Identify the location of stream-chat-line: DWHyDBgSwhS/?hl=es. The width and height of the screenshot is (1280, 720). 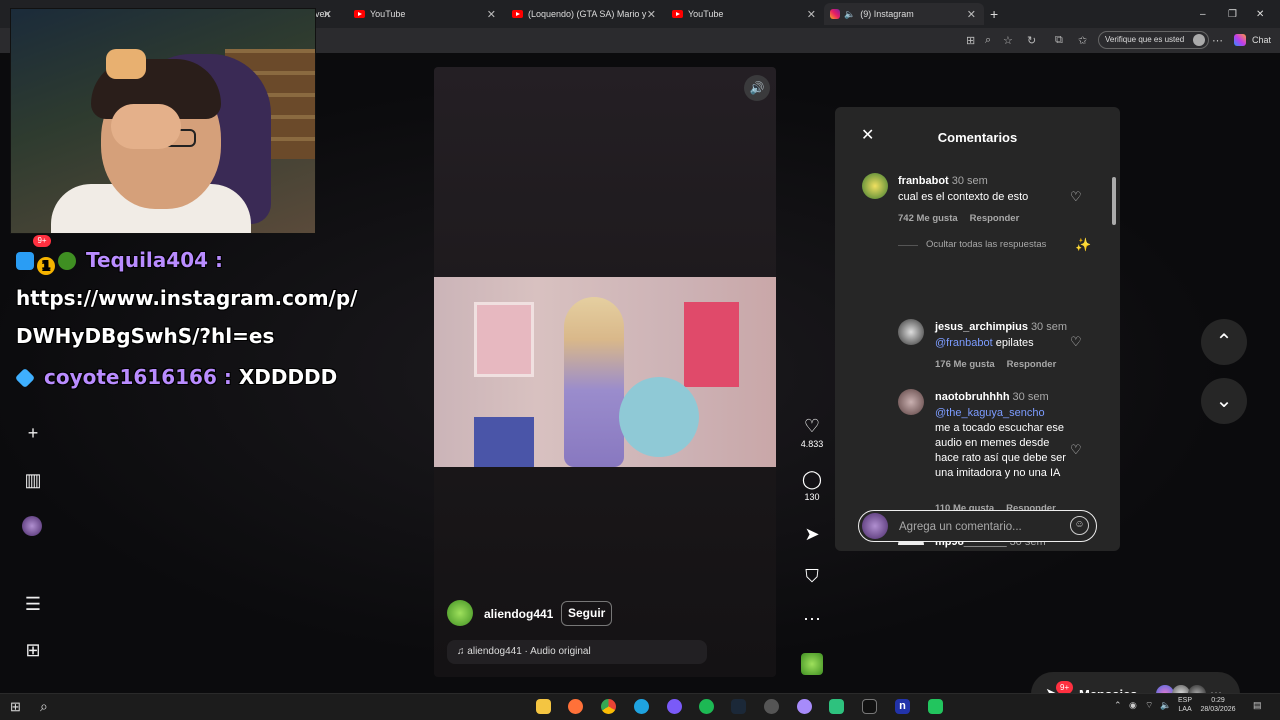
(145, 336).